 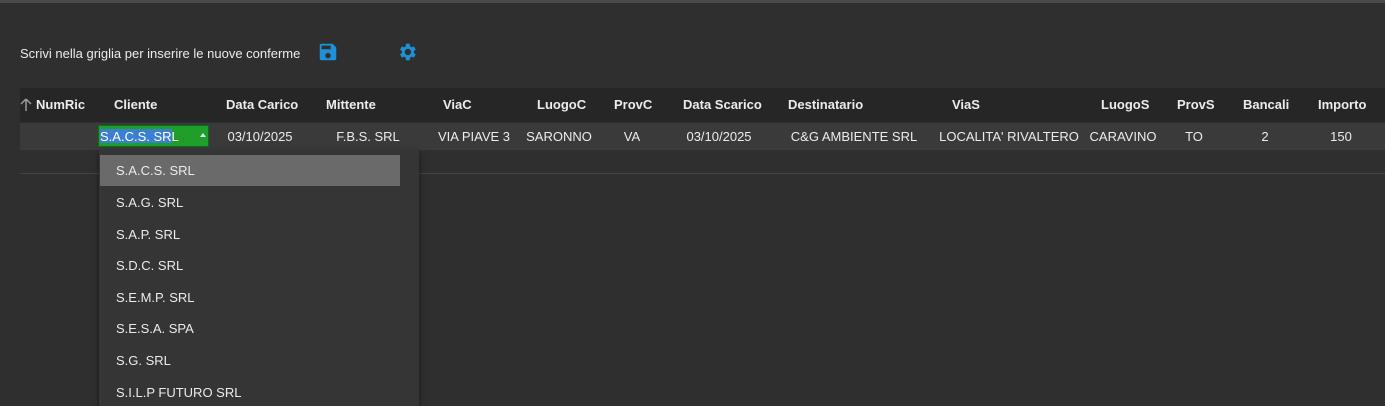 What do you see at coordinates (250, 170) in the screenshot?
I see `dropdown-option: S.A.C.S. SRL` at bounding box center [250, 170].